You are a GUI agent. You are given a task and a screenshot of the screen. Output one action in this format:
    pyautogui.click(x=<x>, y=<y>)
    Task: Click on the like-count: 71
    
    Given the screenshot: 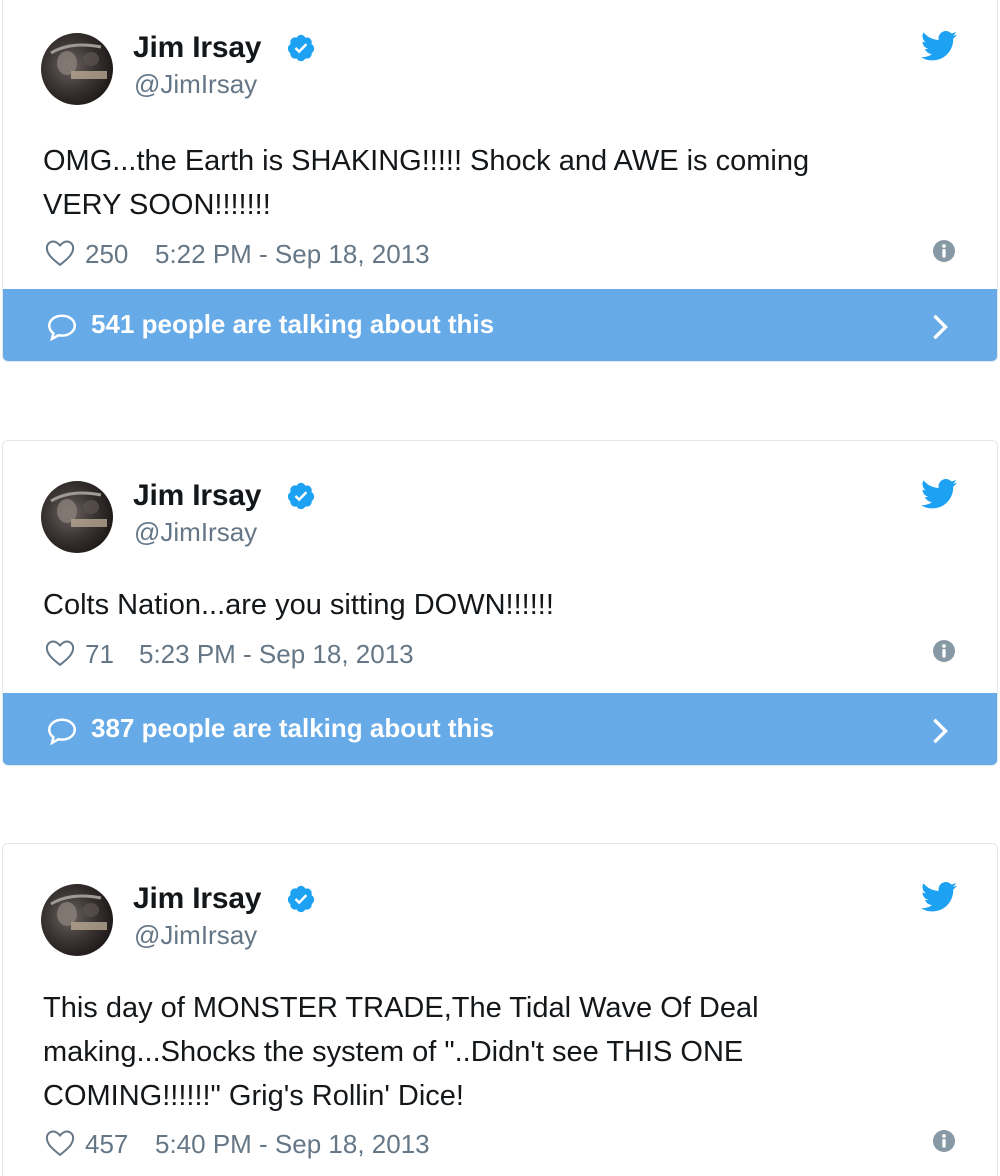 What is the action you would take?
    pyautogui.click(x=99, y=654)
    